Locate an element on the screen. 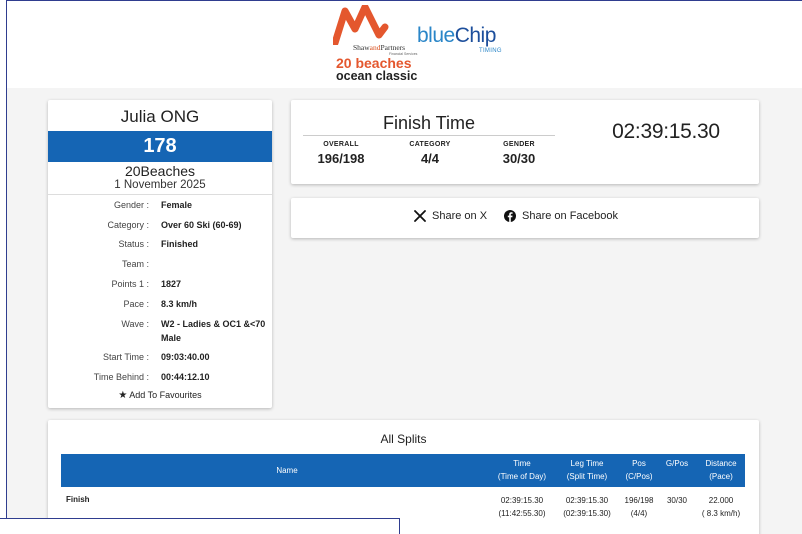 This screenshot has width=802, height=534. add-to-favourites-button: ★ Add To Favourites is located at coordinates (160, 395).